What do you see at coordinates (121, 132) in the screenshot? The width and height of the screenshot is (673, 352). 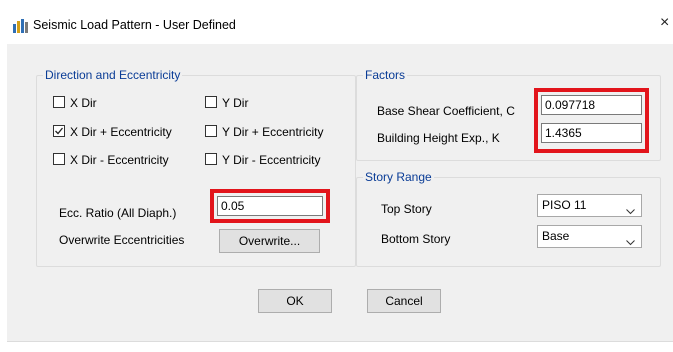 I see `x-dir-ecc-plus-label: X Dir + Eccentricity` at bounding box center [121, 132].